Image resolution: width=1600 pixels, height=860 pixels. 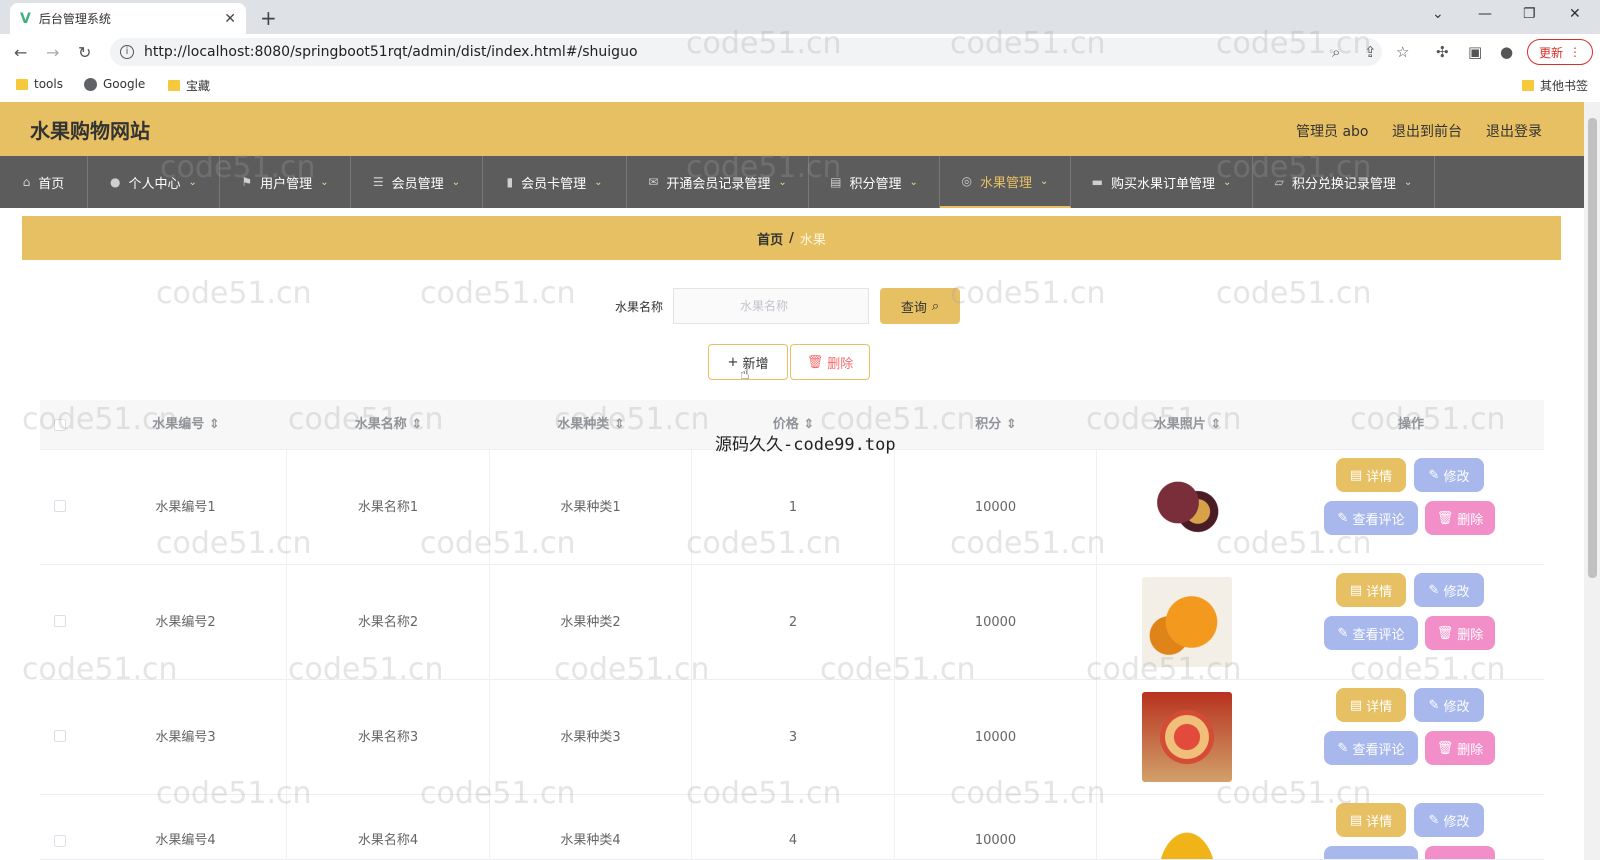 What do you see at coordinates (1344, 182) in the screenshot?
I see `menu-item-points-exchange: ▱ 积分兑换记录管理 ⌄` at bounding box center [1344, 182].